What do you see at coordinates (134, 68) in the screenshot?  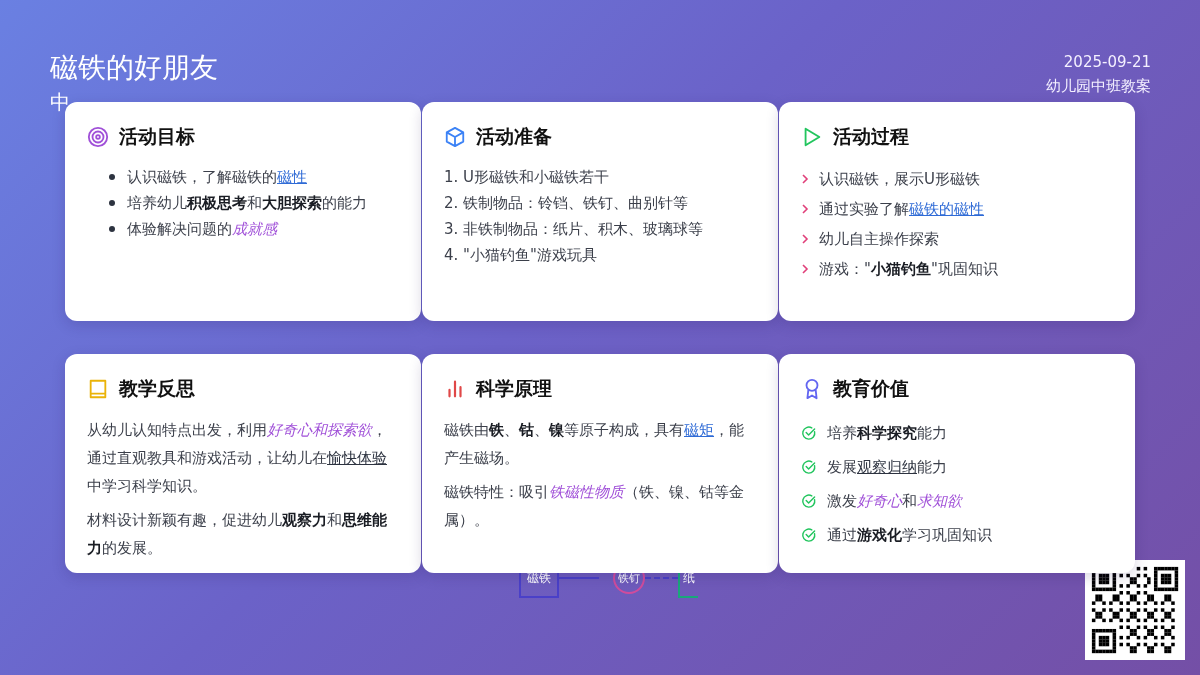 I see `slide-title: 磁铁的好朋友` at bounding box center [134, 68].